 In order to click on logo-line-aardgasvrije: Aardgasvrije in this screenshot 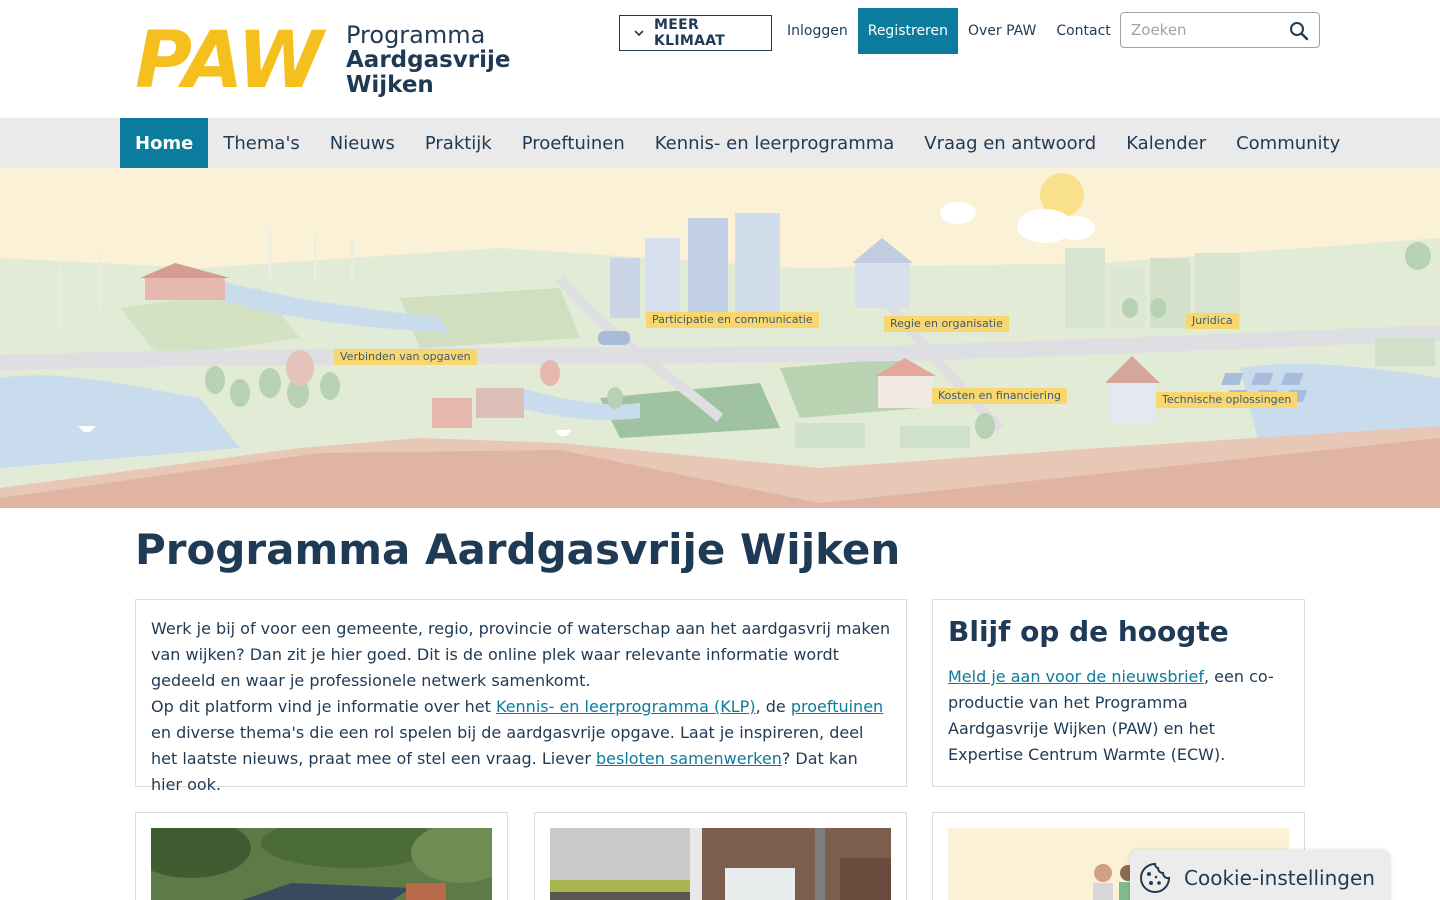, I will do `click(428, 60)`.